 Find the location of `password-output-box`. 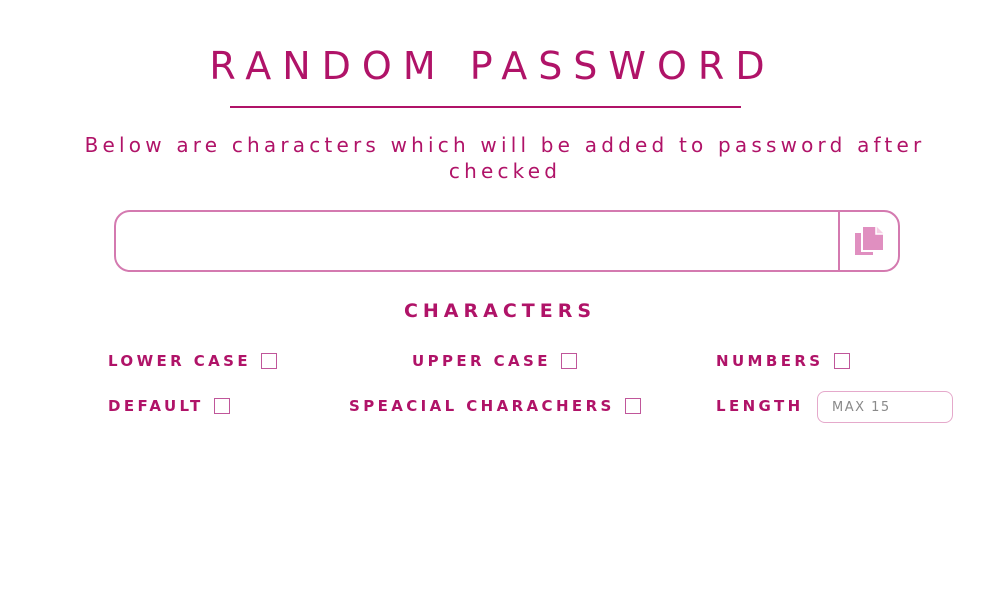

password-output-box is located at coordinates (507, 241).